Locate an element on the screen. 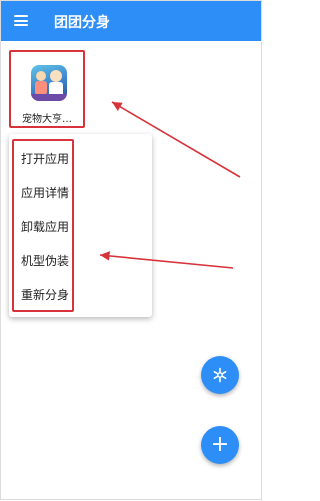  snowflake-settings-icon is located at coordinates (220, 375).